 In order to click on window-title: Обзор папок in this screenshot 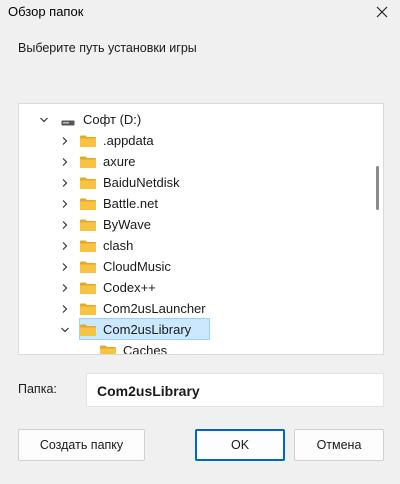, I will do `click(46, 11)`.